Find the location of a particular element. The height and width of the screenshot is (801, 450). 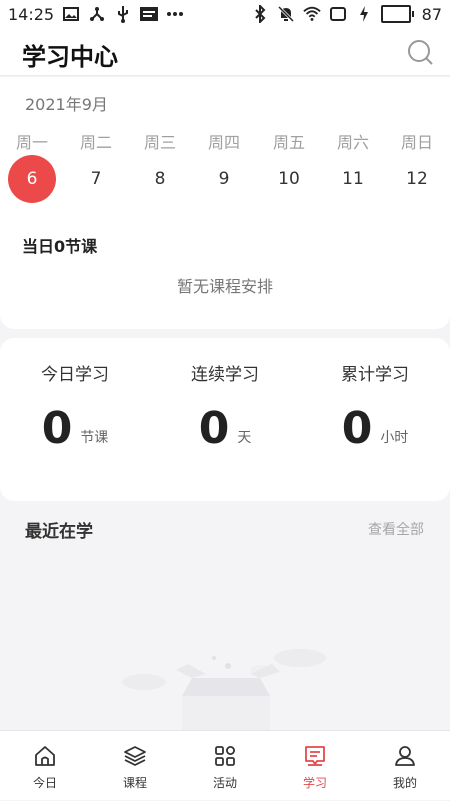

empty-box-illustration is located at coordinates (225, 680).